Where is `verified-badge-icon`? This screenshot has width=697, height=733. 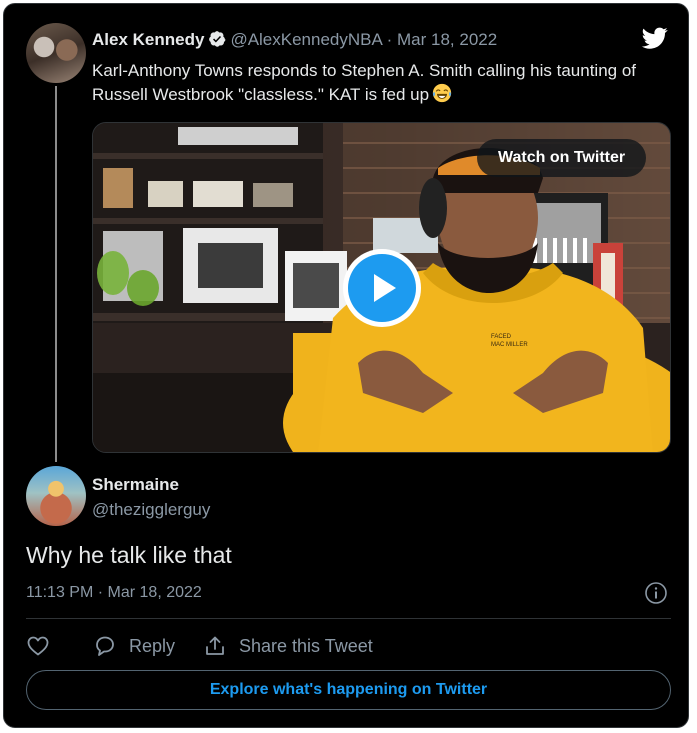
verified-badge-icon is located at coordinates (217, 39).